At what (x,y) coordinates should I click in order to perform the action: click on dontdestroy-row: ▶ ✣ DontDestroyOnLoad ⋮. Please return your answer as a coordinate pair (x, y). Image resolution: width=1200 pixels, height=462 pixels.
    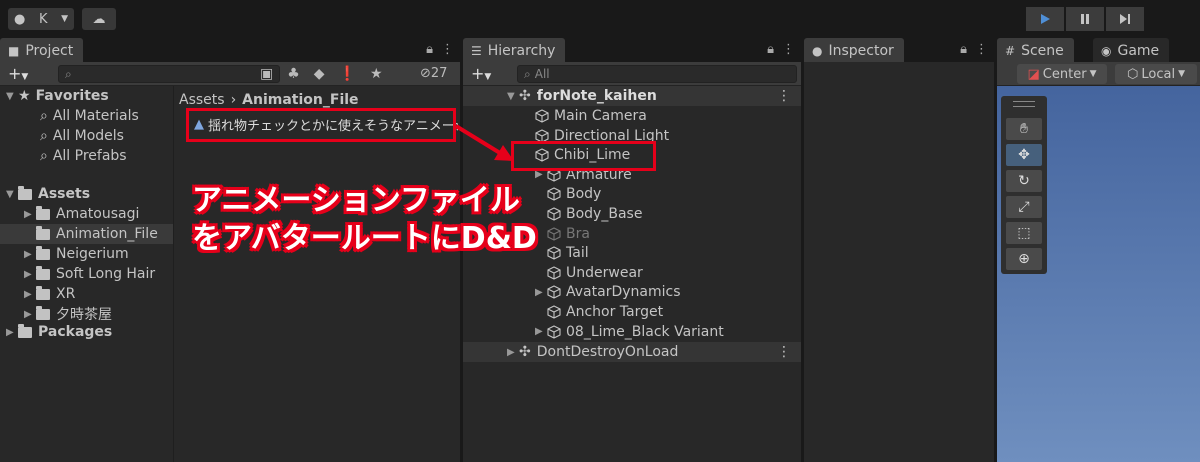
    Looking at the image, I should click on (632, 352).